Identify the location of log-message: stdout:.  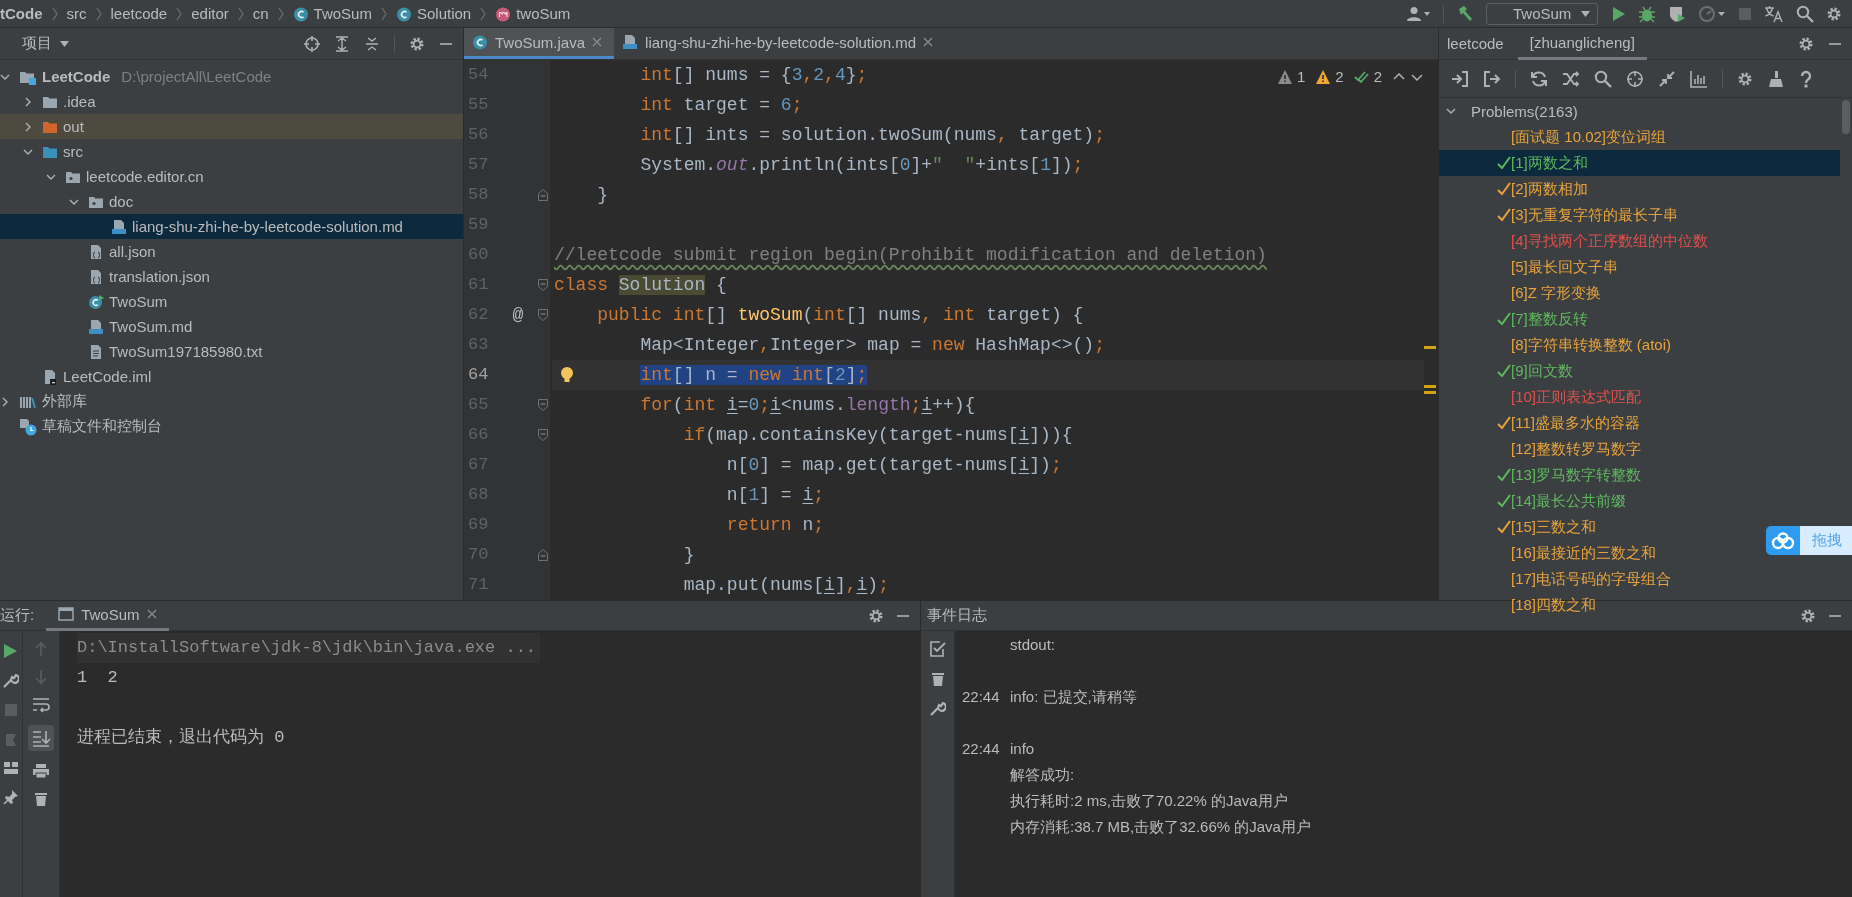
(1033, 645).